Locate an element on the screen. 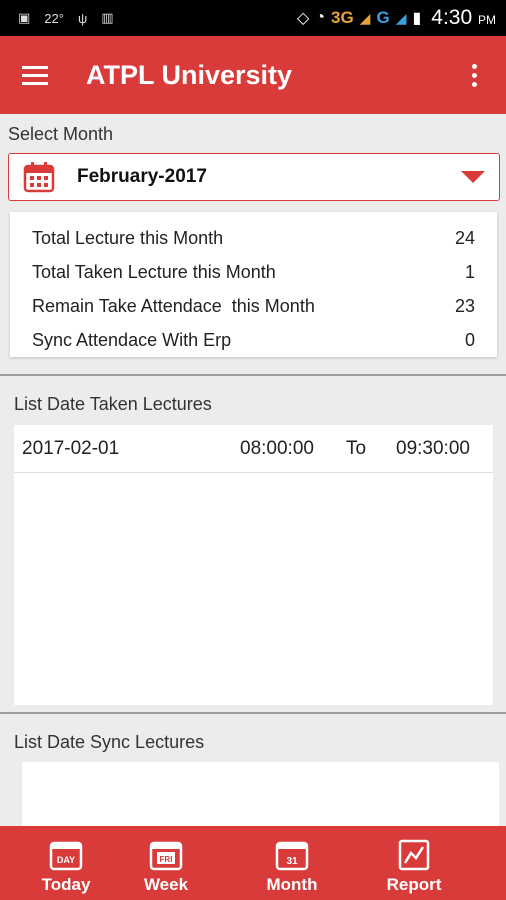  sync-lectures-list is located at coordinates (260, 797).